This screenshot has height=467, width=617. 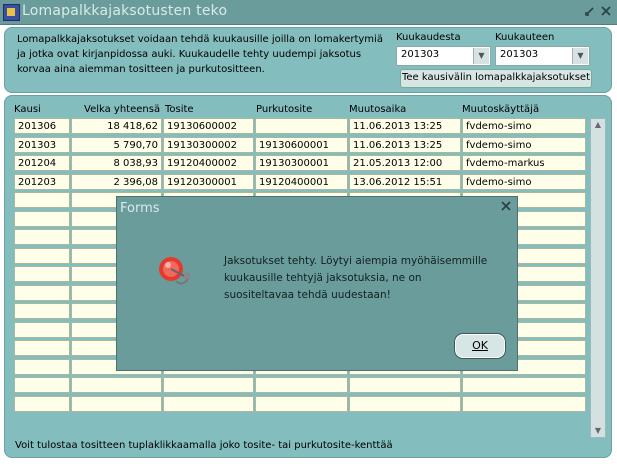 I want to click on table-cell: 18 418,62, so click(x=116, y=126).